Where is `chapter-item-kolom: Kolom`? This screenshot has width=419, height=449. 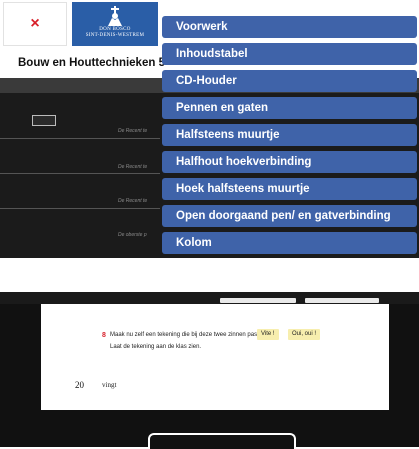
chapter-item-kolom: Kolom is located at coordinates (289, 243).